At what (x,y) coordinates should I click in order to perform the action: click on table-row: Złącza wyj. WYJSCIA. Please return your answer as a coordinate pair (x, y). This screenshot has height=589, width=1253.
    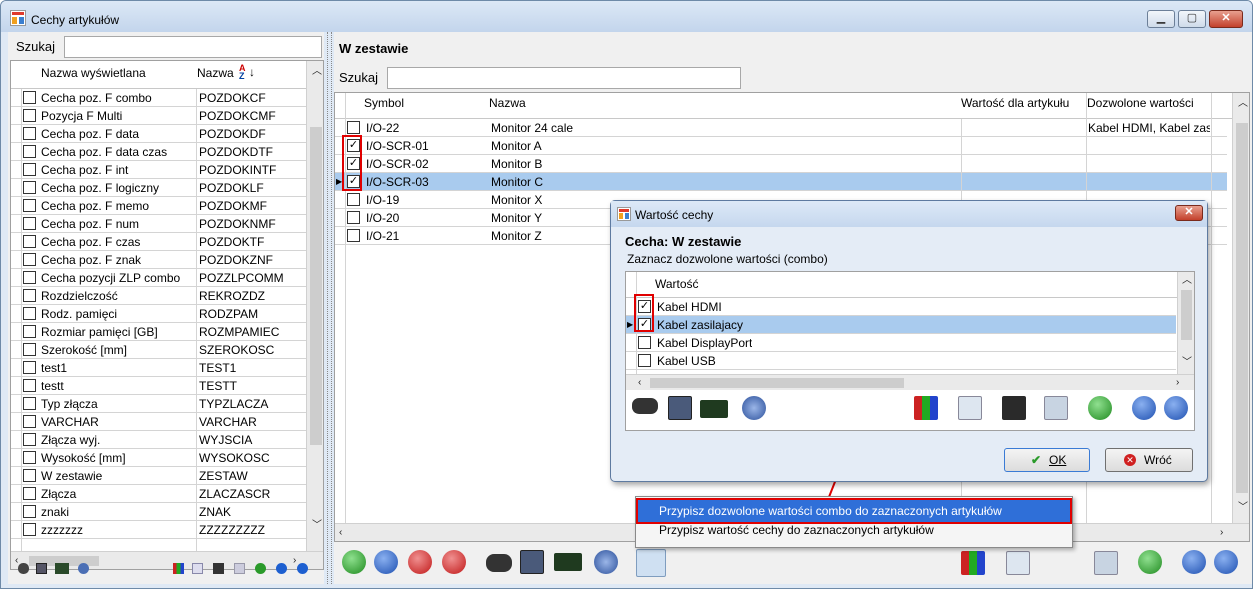
    Looking at the image, I should click on (158, 440).